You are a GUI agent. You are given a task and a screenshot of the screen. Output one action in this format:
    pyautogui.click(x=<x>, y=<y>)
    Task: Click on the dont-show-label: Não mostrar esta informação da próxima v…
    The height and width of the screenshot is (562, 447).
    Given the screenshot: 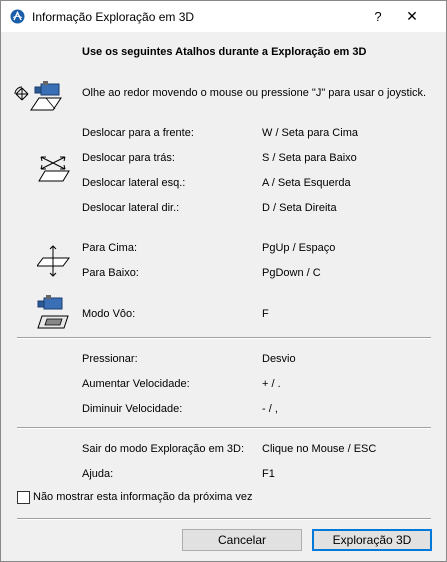 What is the action you would take?
    pyautogui.click(x=142, y=497)
    